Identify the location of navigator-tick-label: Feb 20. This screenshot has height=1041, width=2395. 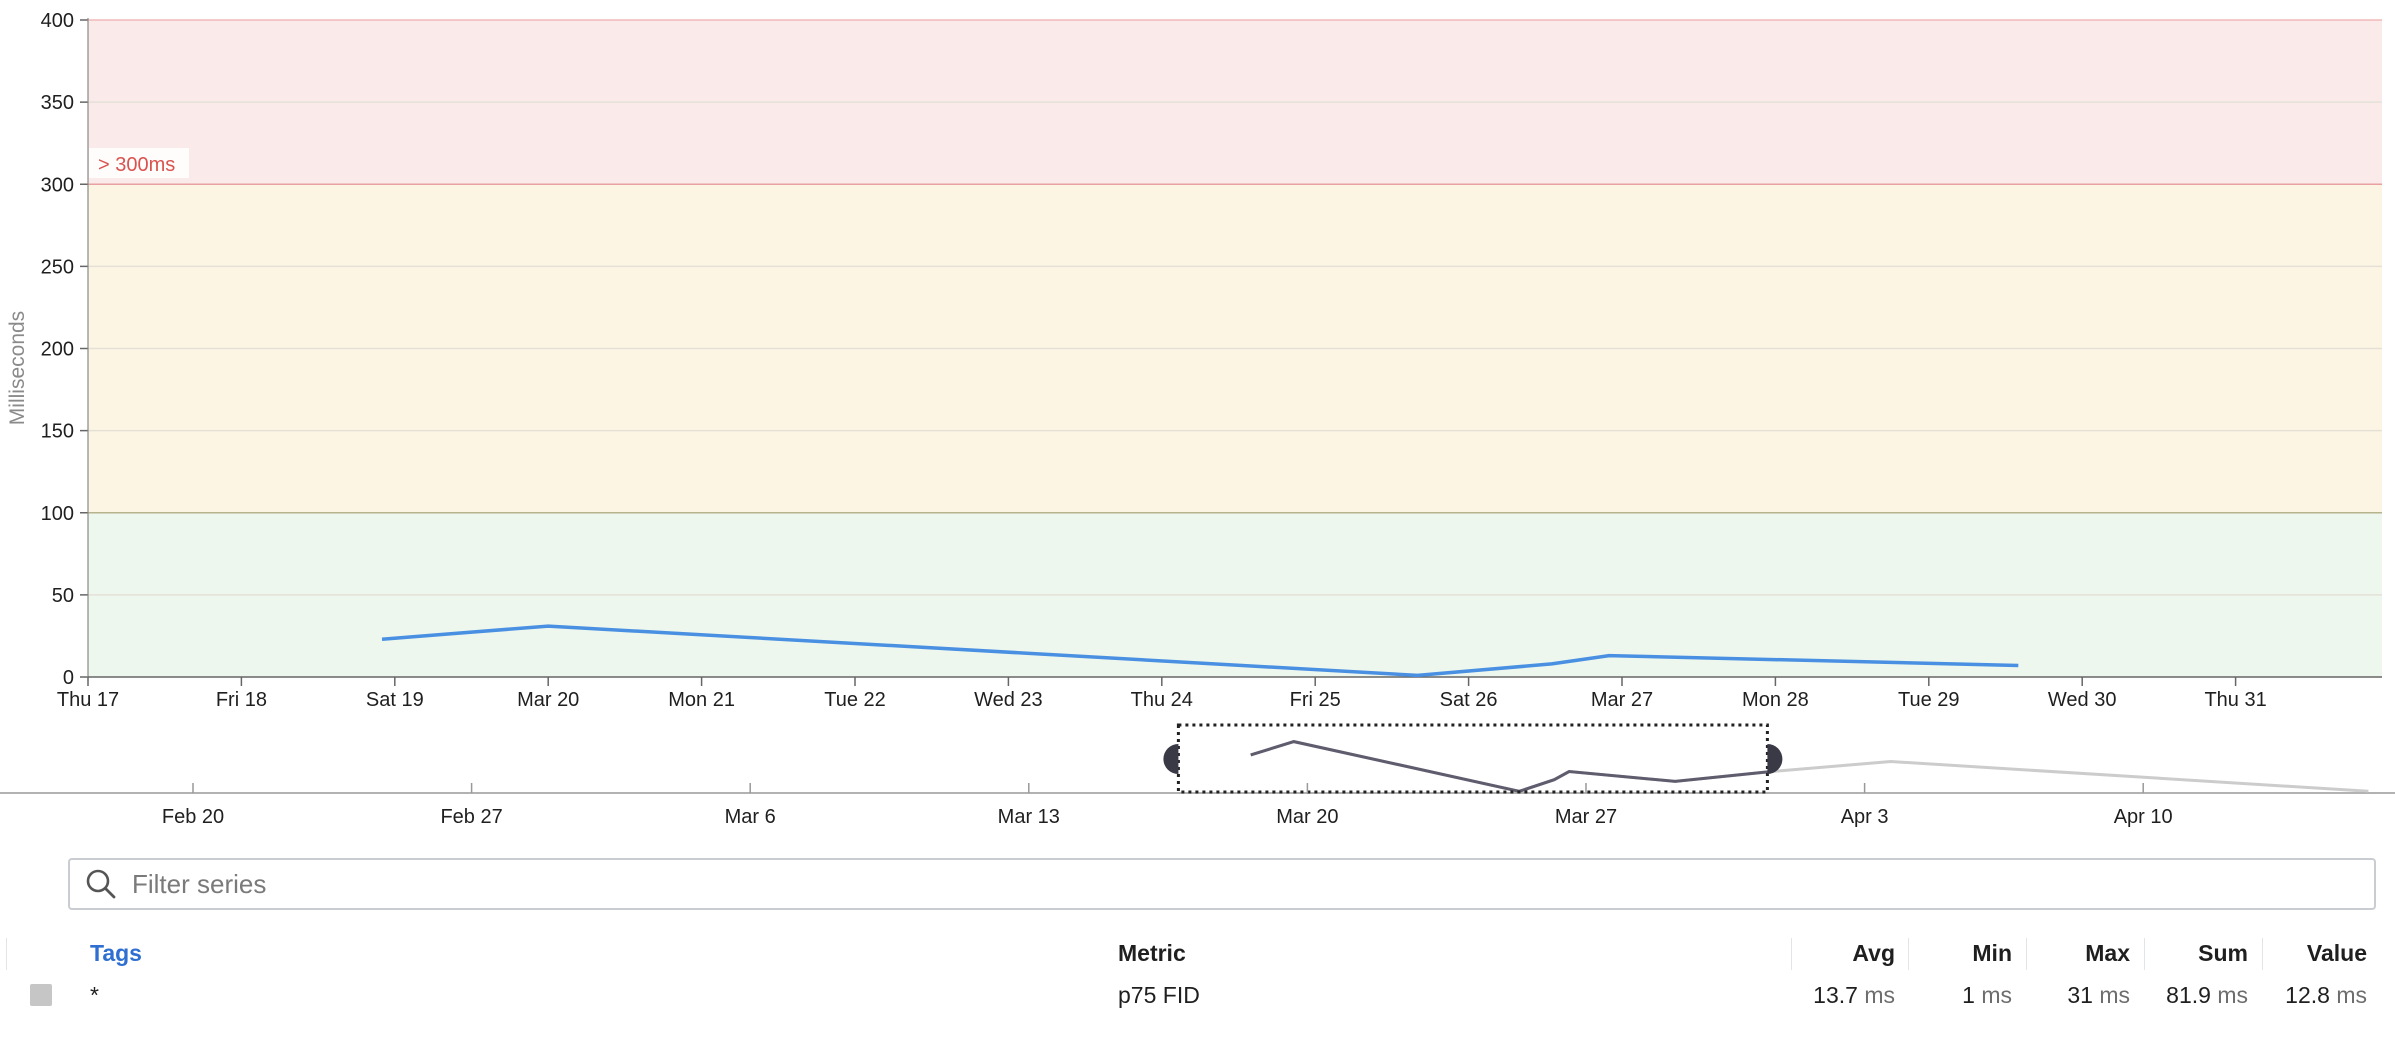
(193, 817).